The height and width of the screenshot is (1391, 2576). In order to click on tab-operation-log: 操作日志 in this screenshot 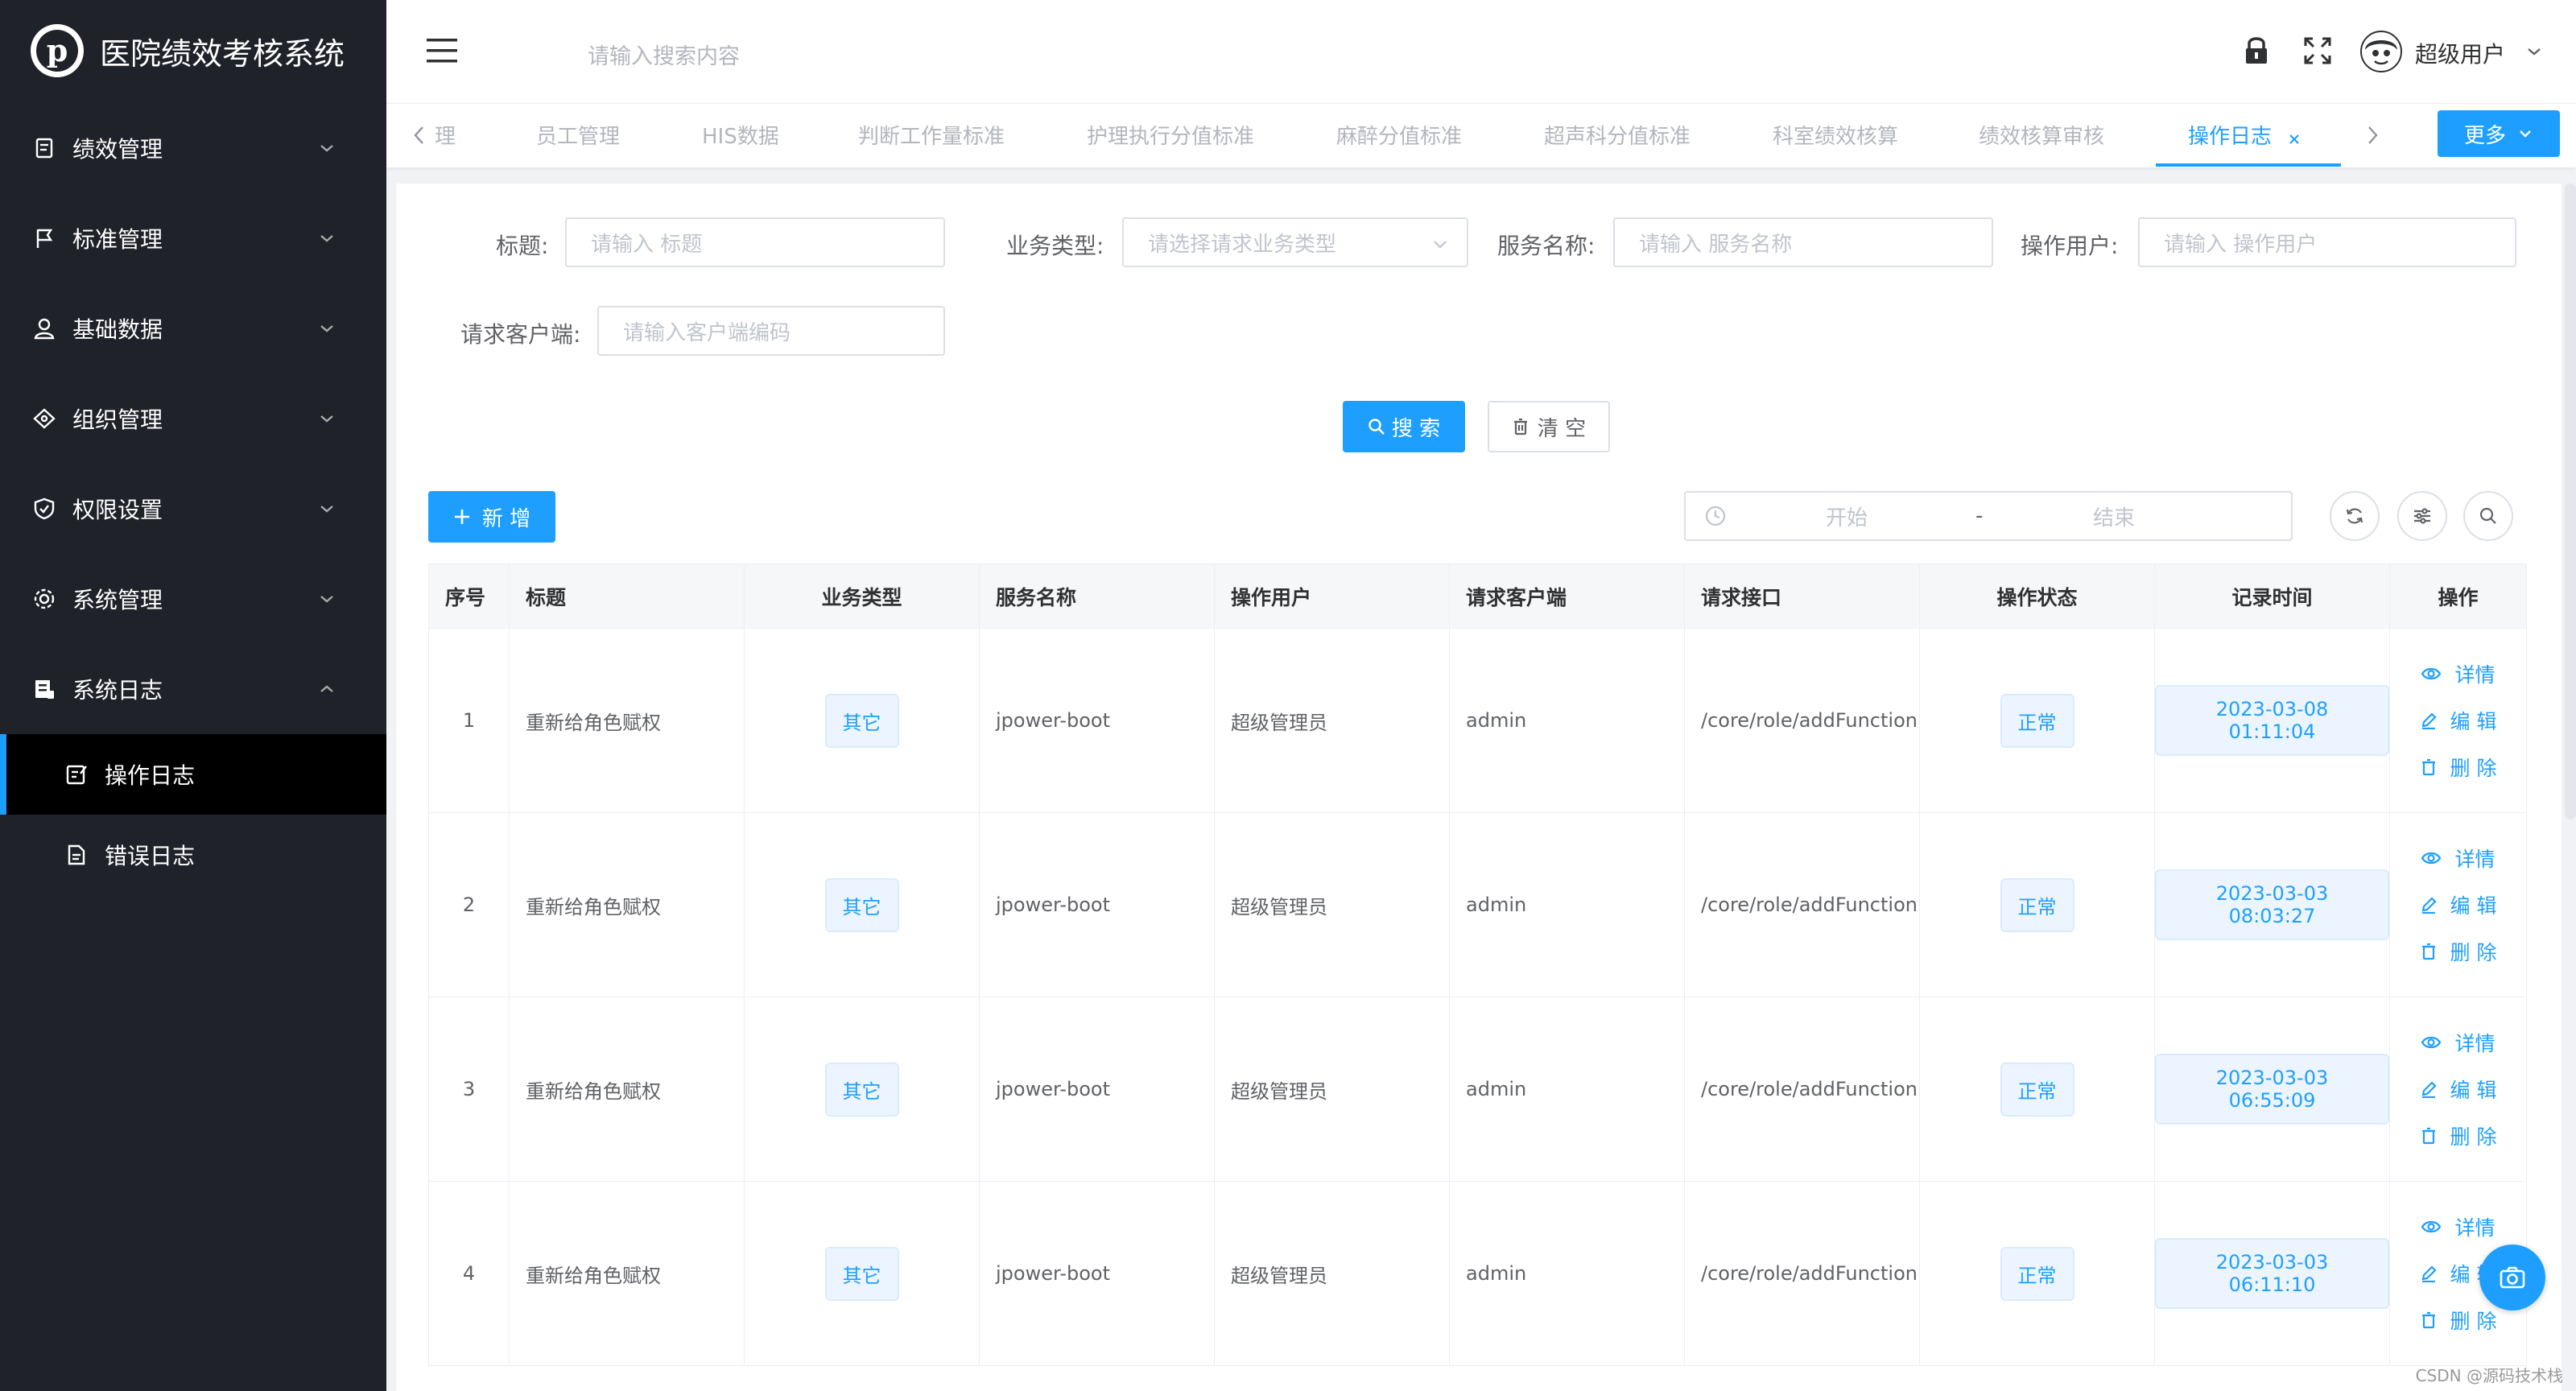, I will do `click(2230, 135)`.